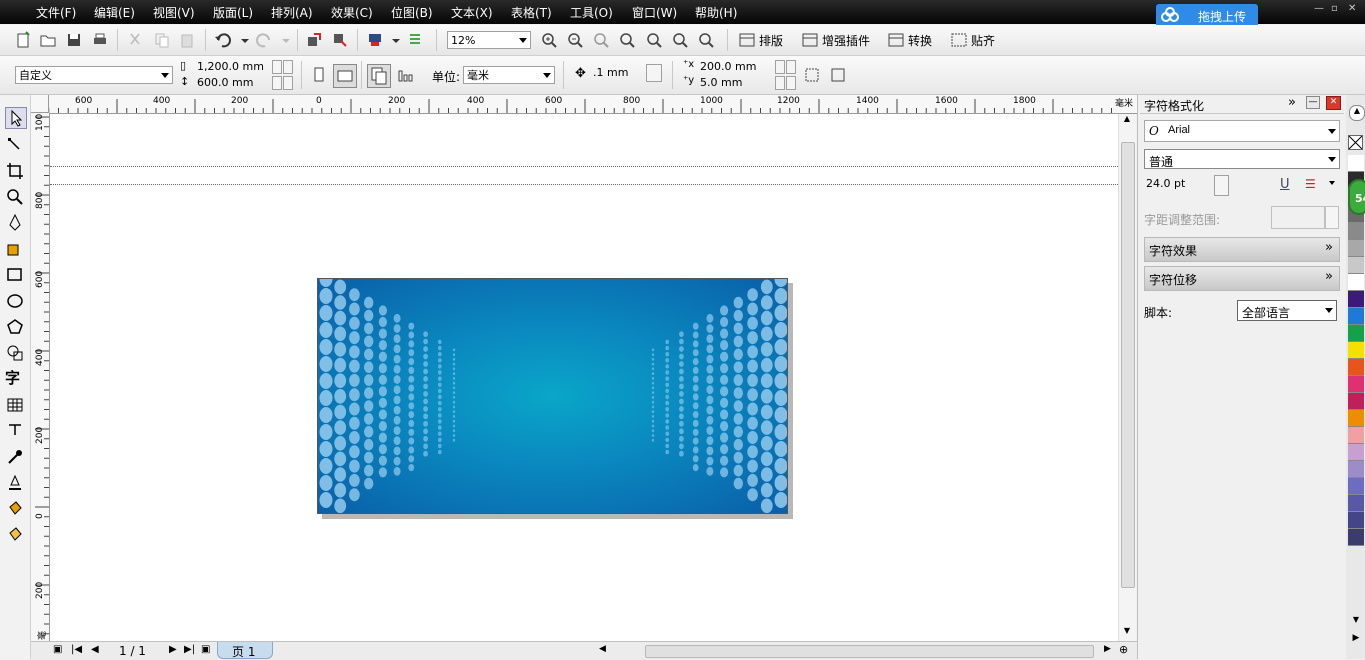  What do you see at coordinates (1221, 185) in the screenshot?
I see `font-size-spinner` at bounding box center [1221, 185].